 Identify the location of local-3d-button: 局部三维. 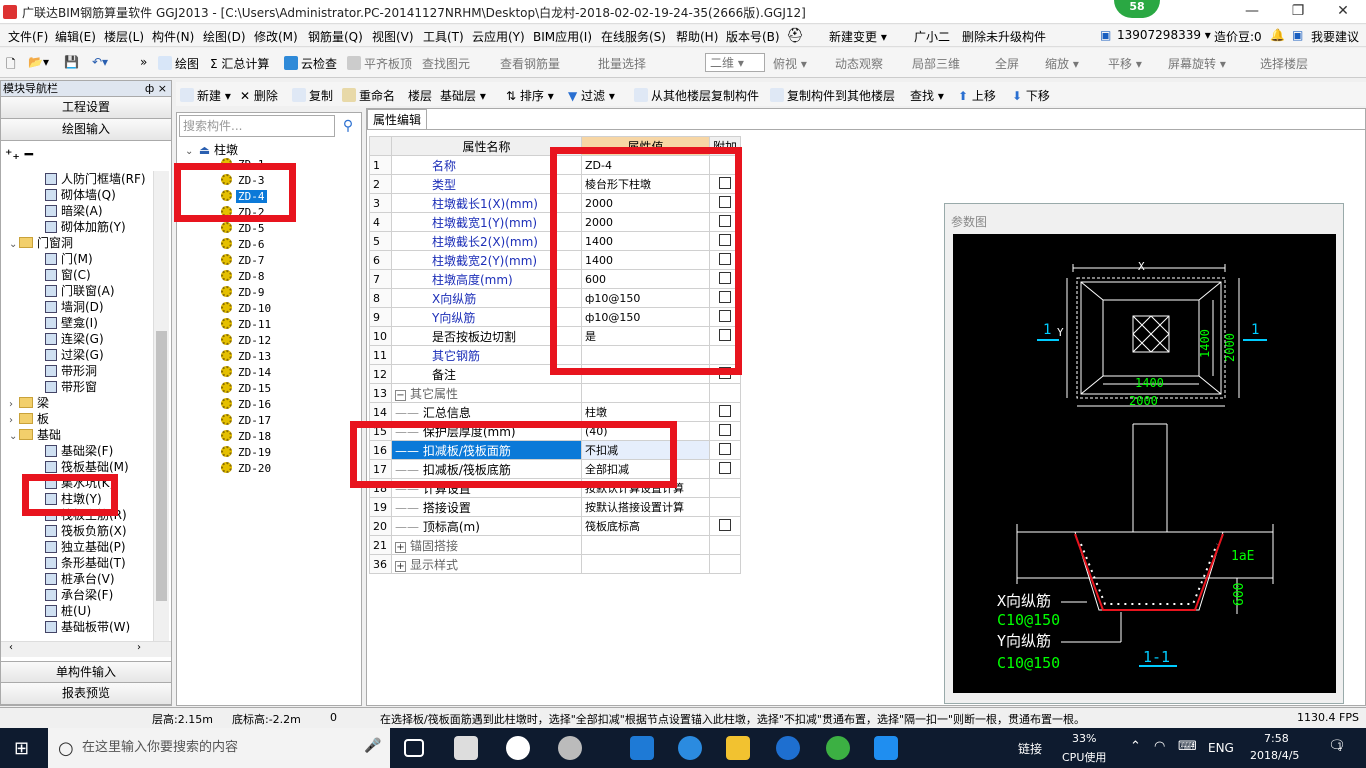
(936, 63).